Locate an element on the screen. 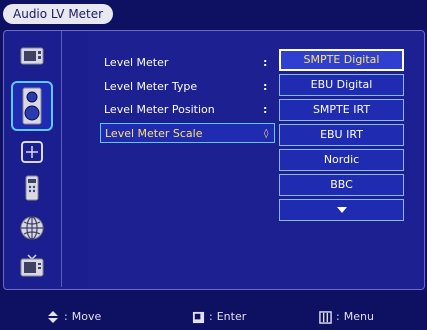 The height and width of the screenshot is (330, 427). hint-enter: : Enter is located at coordinates (218, 317).